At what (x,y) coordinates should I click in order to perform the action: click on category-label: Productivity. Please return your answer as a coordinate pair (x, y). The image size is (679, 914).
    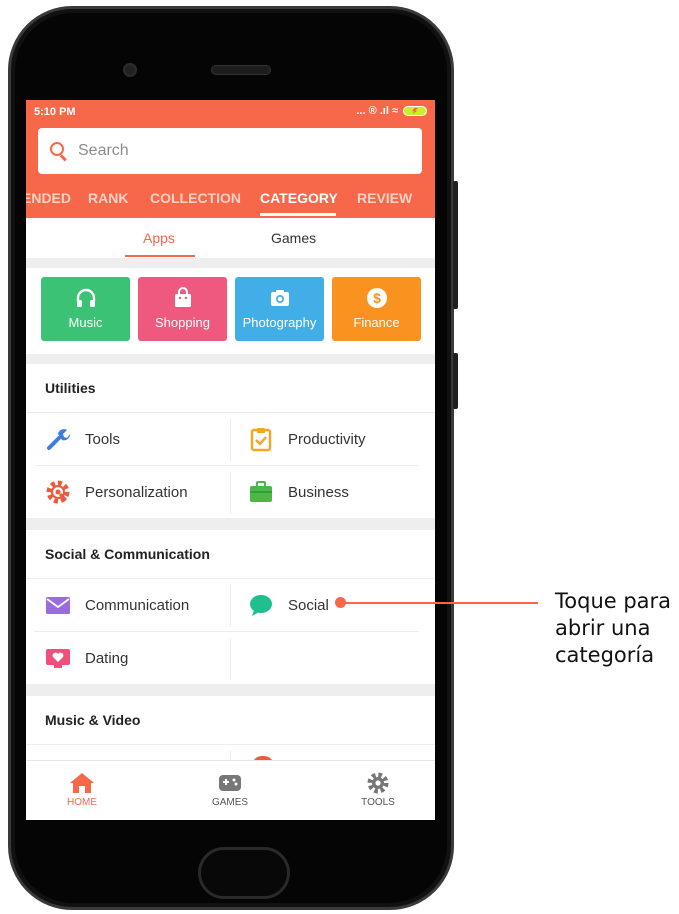
    Looking at the image, I should click on (327, 439).